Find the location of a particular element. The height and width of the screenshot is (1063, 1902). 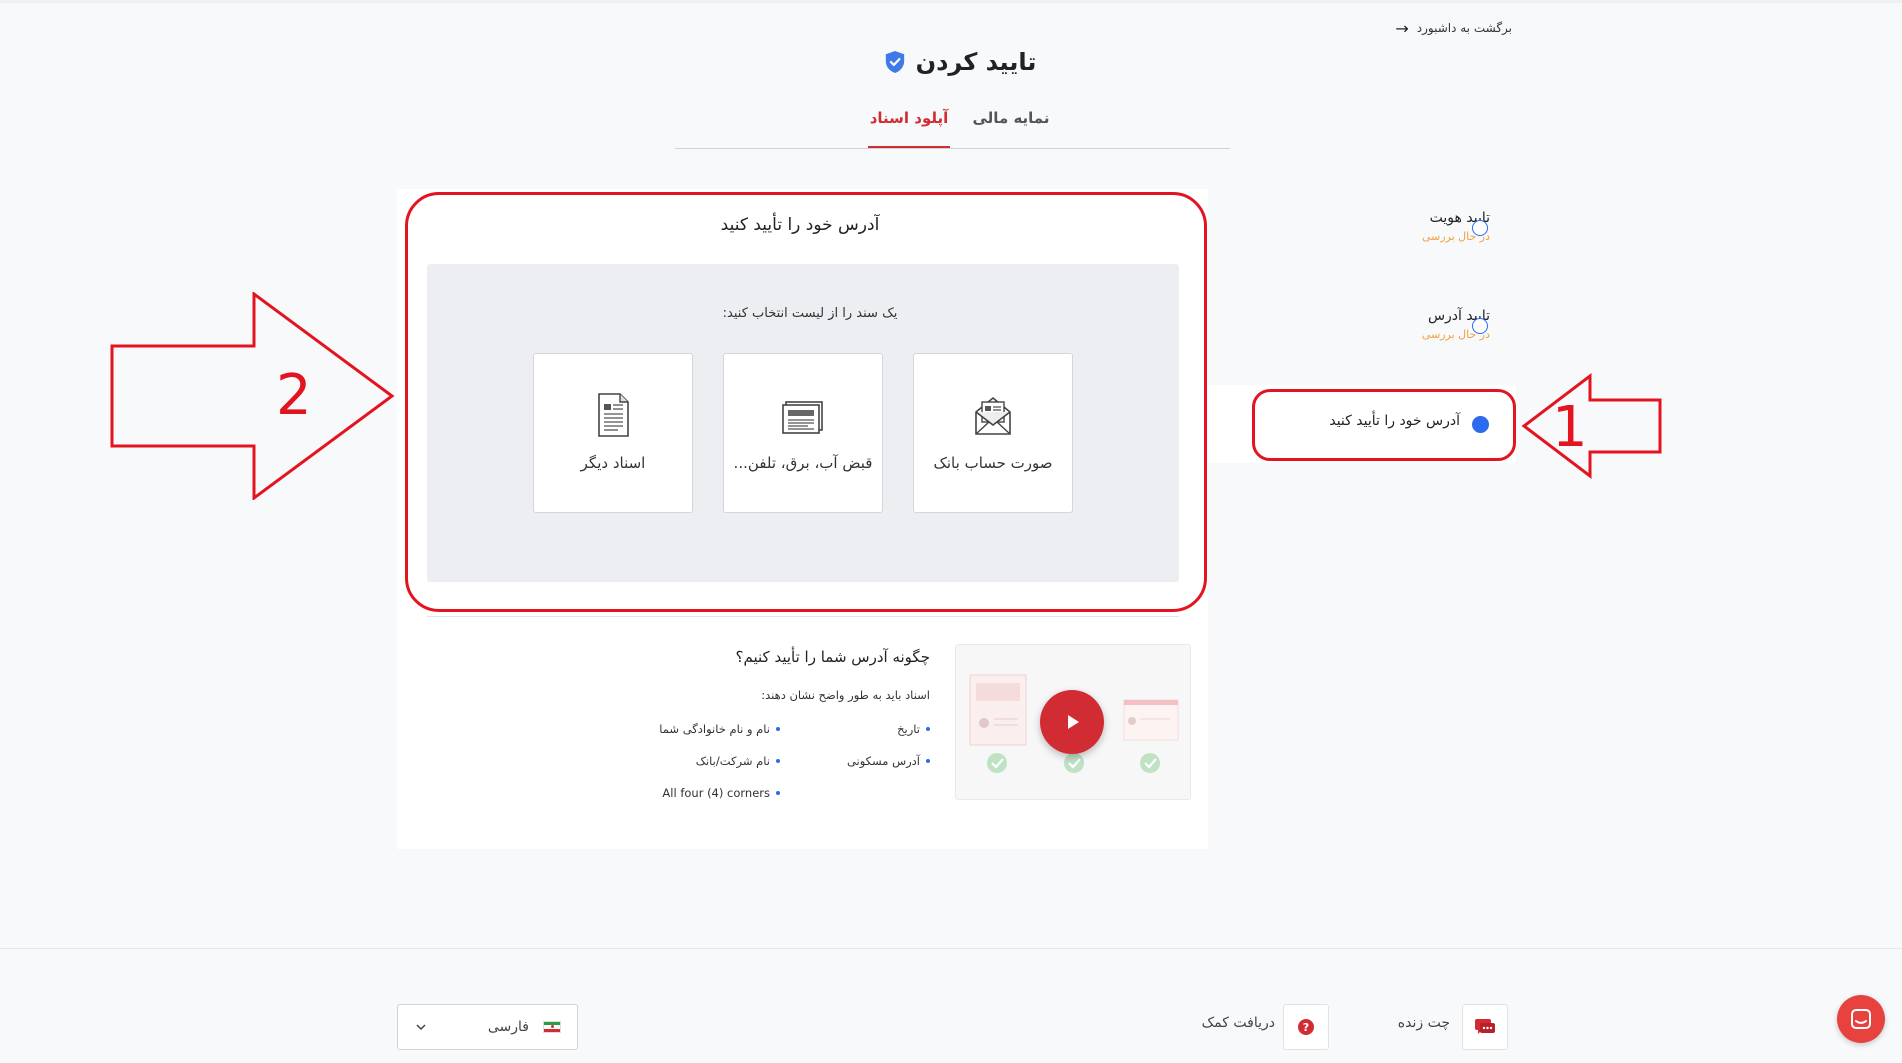

live-chat-button is located at coordinates (1485, 1027).